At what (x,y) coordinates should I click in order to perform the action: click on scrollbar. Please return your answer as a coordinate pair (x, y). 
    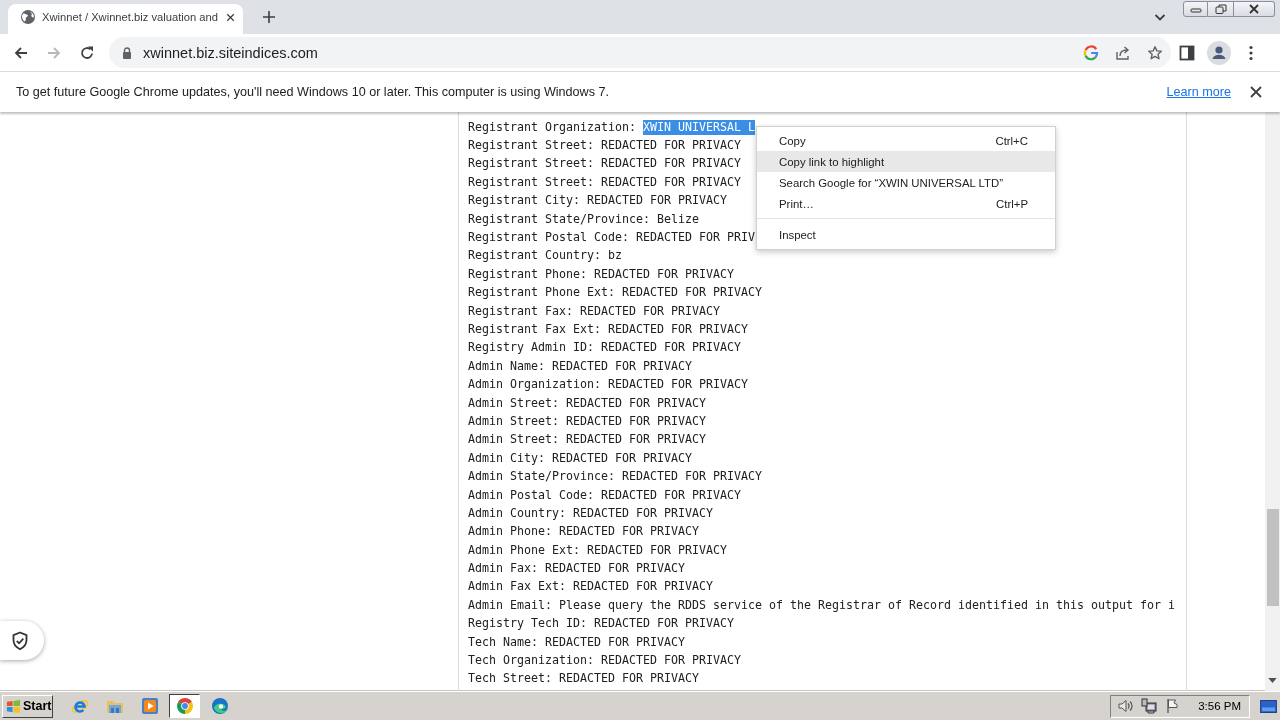
    Looking at the image, I should click on (1272, 401).